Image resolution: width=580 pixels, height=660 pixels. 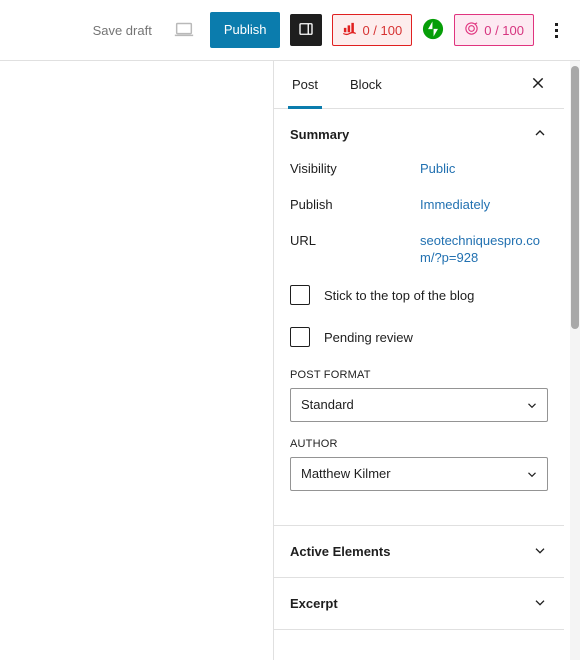 I want to click on active-elements-panel-header: Active Elements, so click(x=419, y=551).